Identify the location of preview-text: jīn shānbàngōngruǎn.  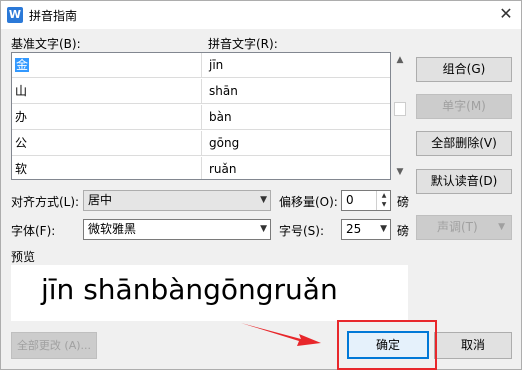
(189, 289).